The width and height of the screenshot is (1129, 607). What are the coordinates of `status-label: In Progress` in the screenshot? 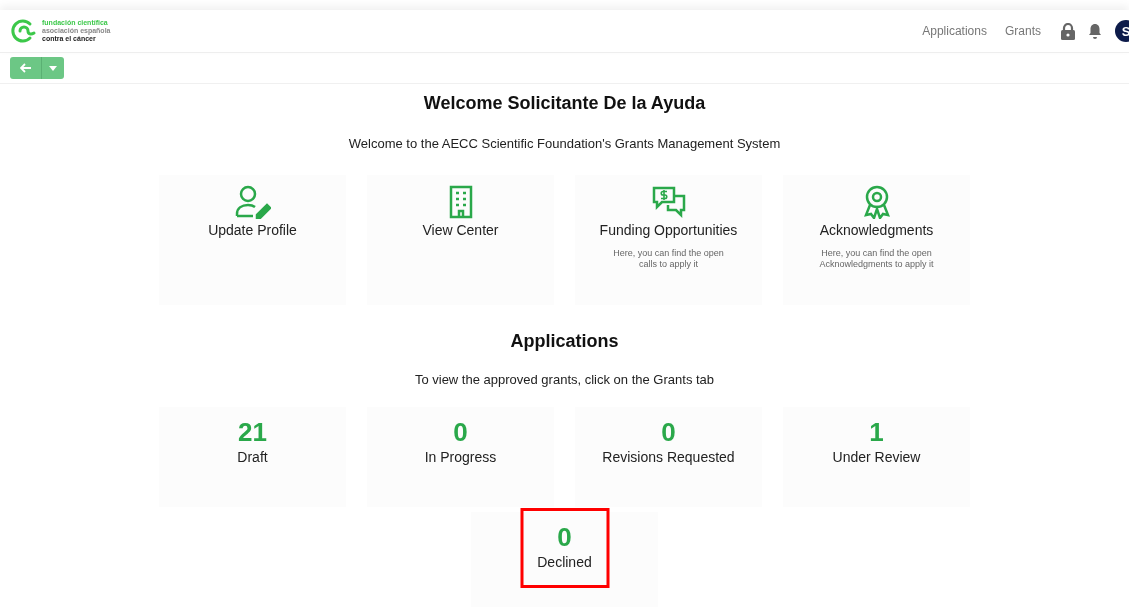 It's located at (460, 457).